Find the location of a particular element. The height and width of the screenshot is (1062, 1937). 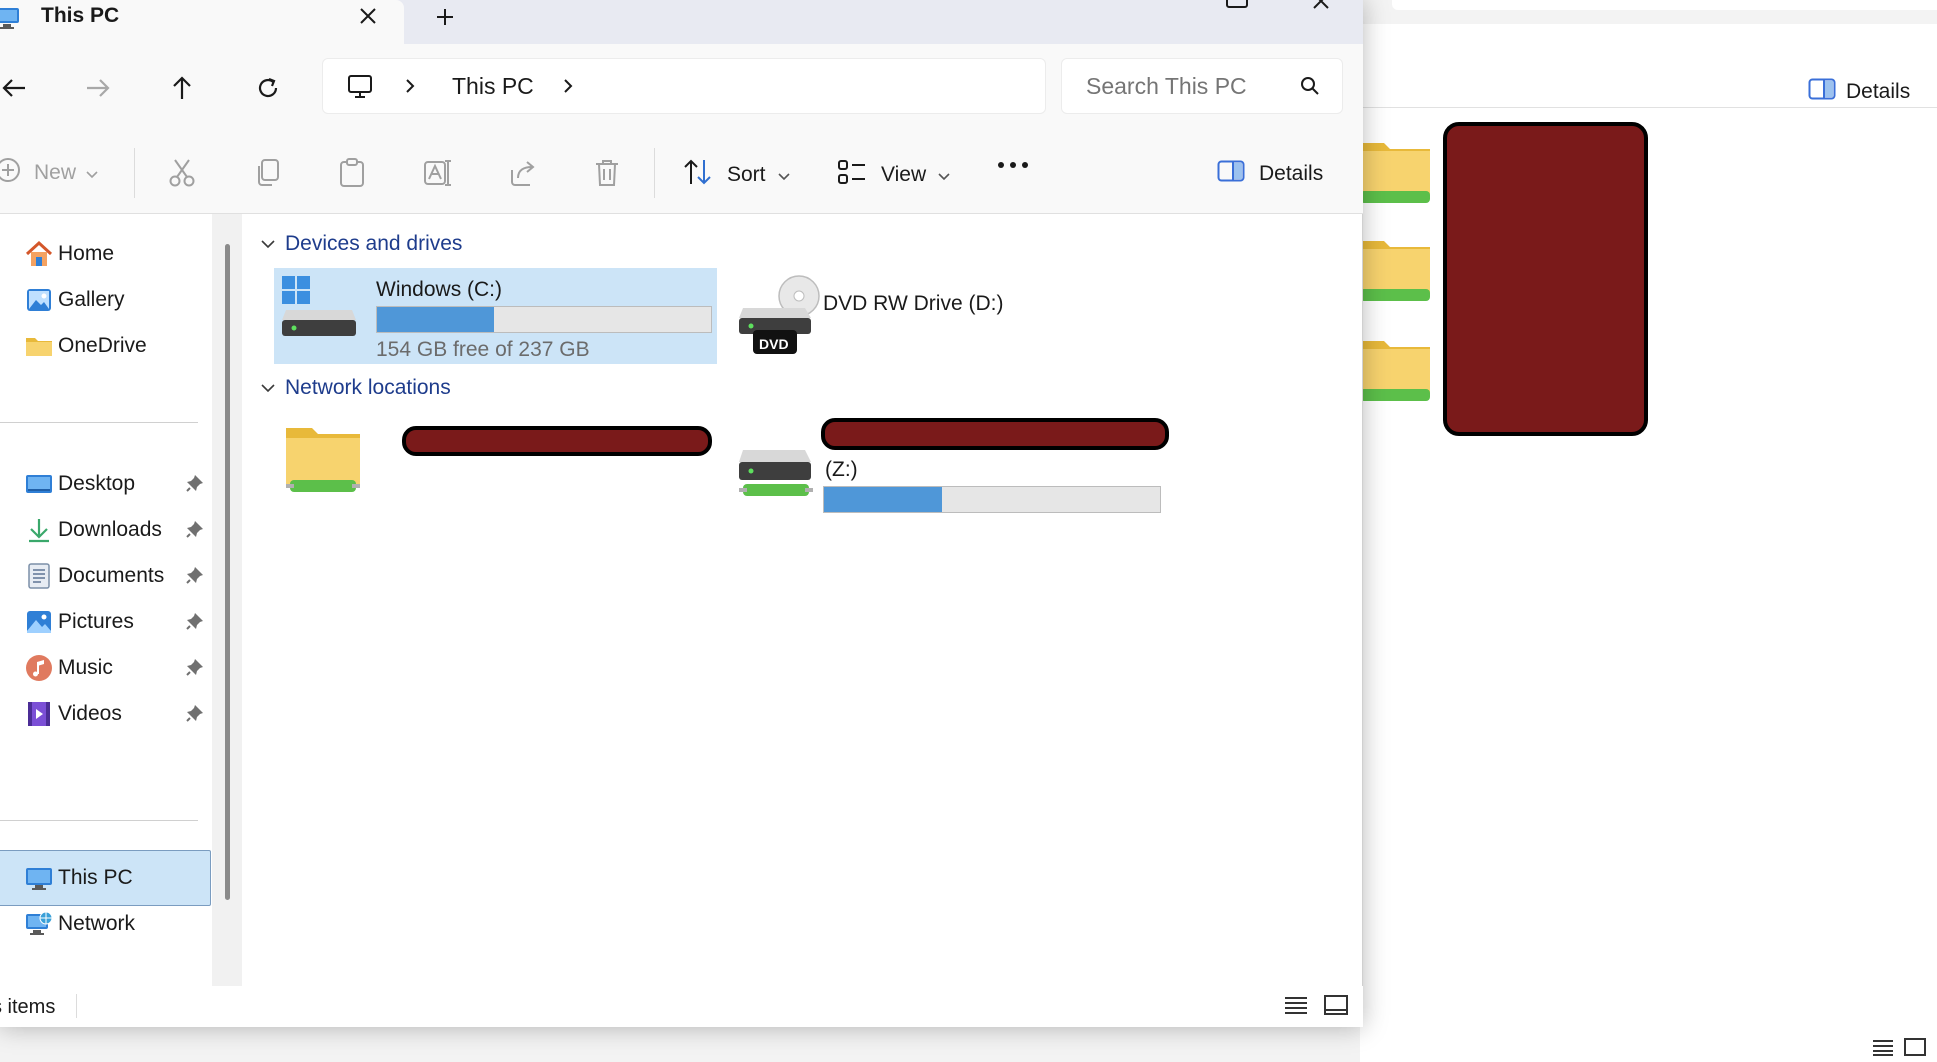

drive-name: Windows (C:) is located at coordinates (439, 289).